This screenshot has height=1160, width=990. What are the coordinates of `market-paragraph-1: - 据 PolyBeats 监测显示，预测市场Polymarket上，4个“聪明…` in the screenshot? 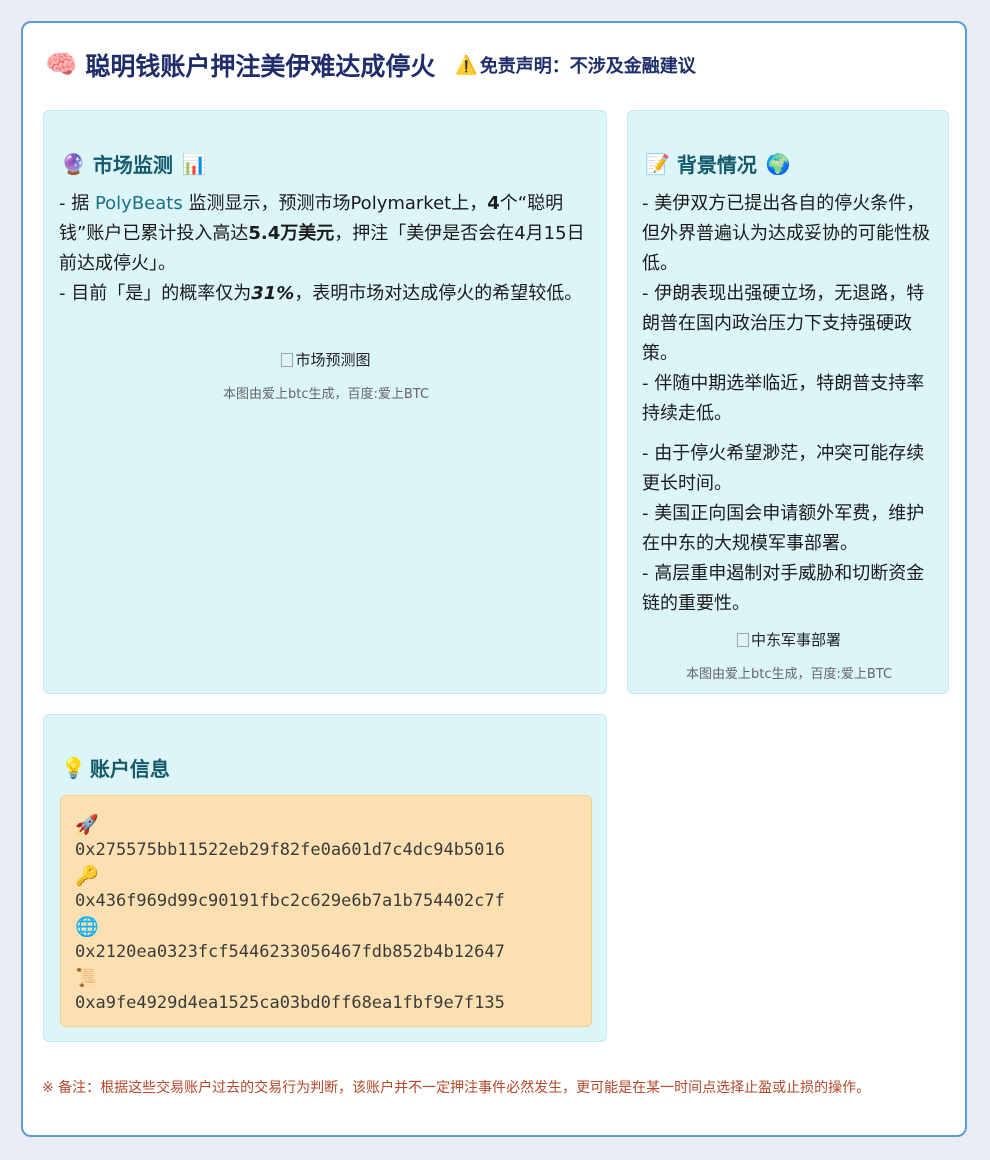 It's located at (327, 234).